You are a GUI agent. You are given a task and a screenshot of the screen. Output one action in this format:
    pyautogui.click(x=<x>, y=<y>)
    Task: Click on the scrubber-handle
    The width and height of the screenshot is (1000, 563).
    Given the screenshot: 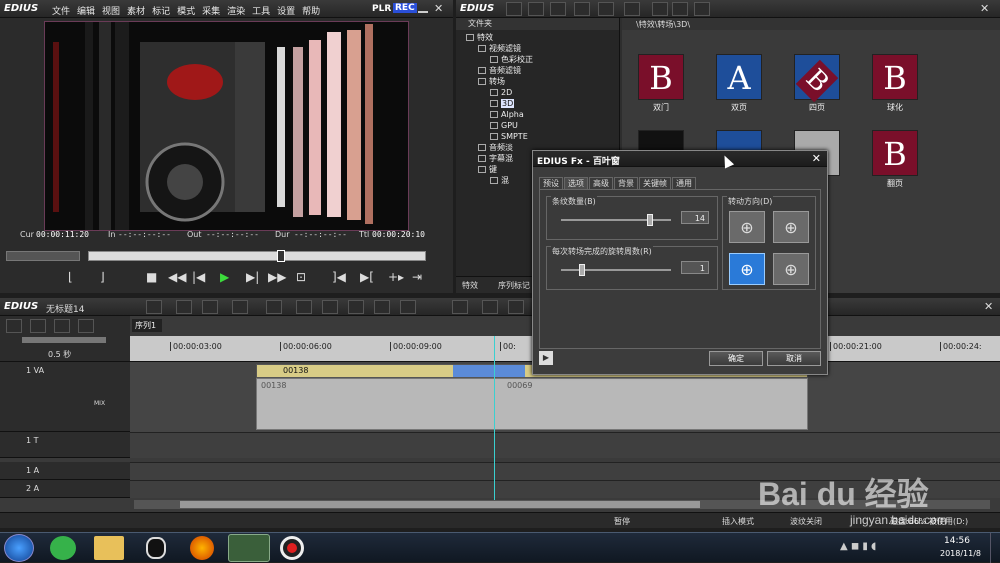 What is the action you would take?
    pyautogui.click(x=281, y=256)
    